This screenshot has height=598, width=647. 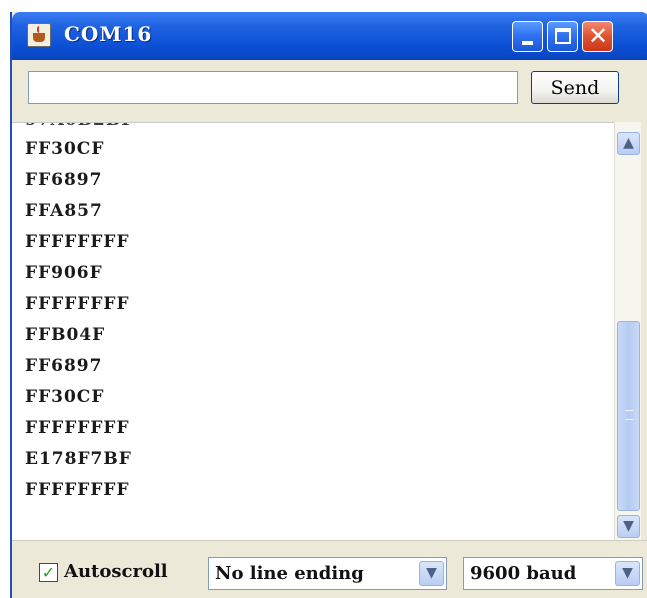 What do you see at coordinates (116, 571) in the screenshot?
I see `autoscroll-label: Autoscroll` at bounding box center [116, 571].